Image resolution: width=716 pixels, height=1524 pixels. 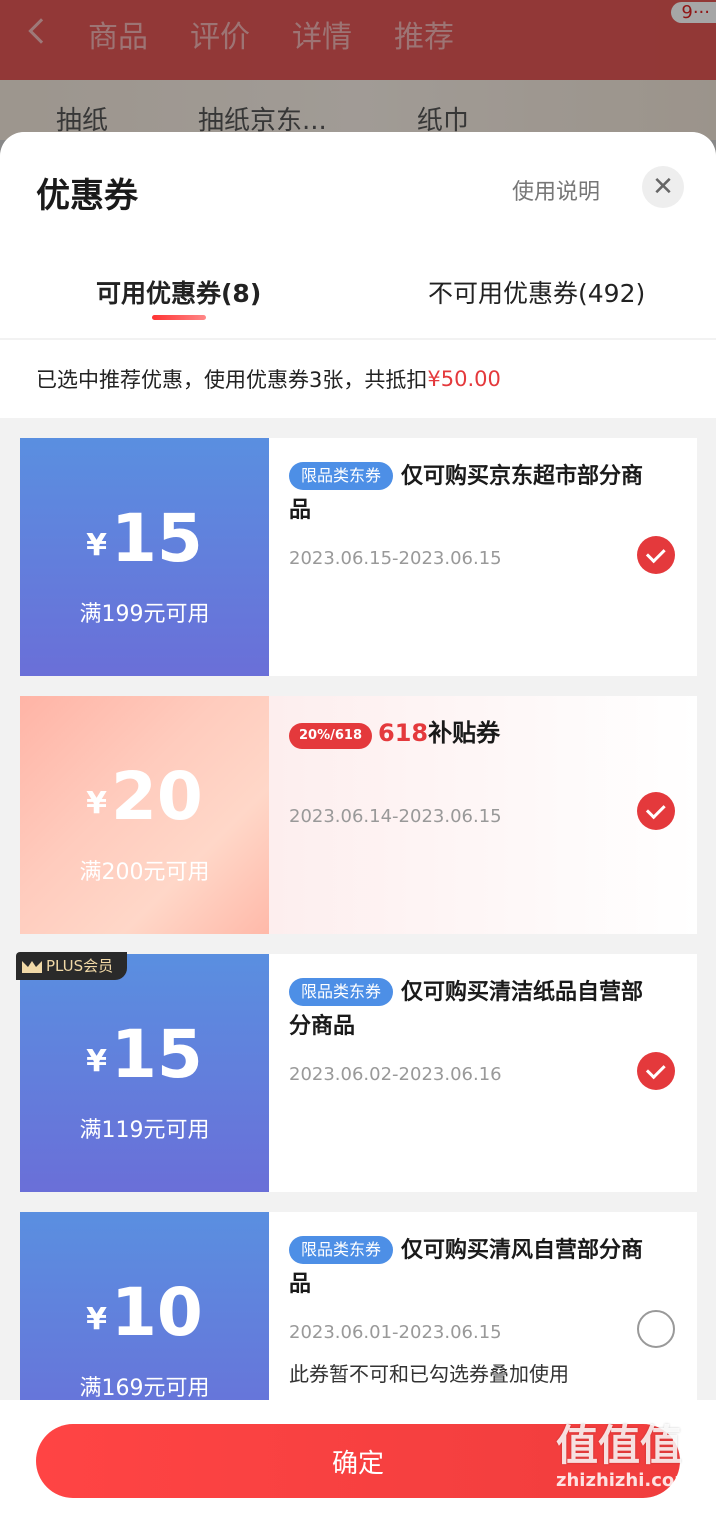 I want to click on coupon-description: 20%/618 618补贴券, so click(x=469, y=734).